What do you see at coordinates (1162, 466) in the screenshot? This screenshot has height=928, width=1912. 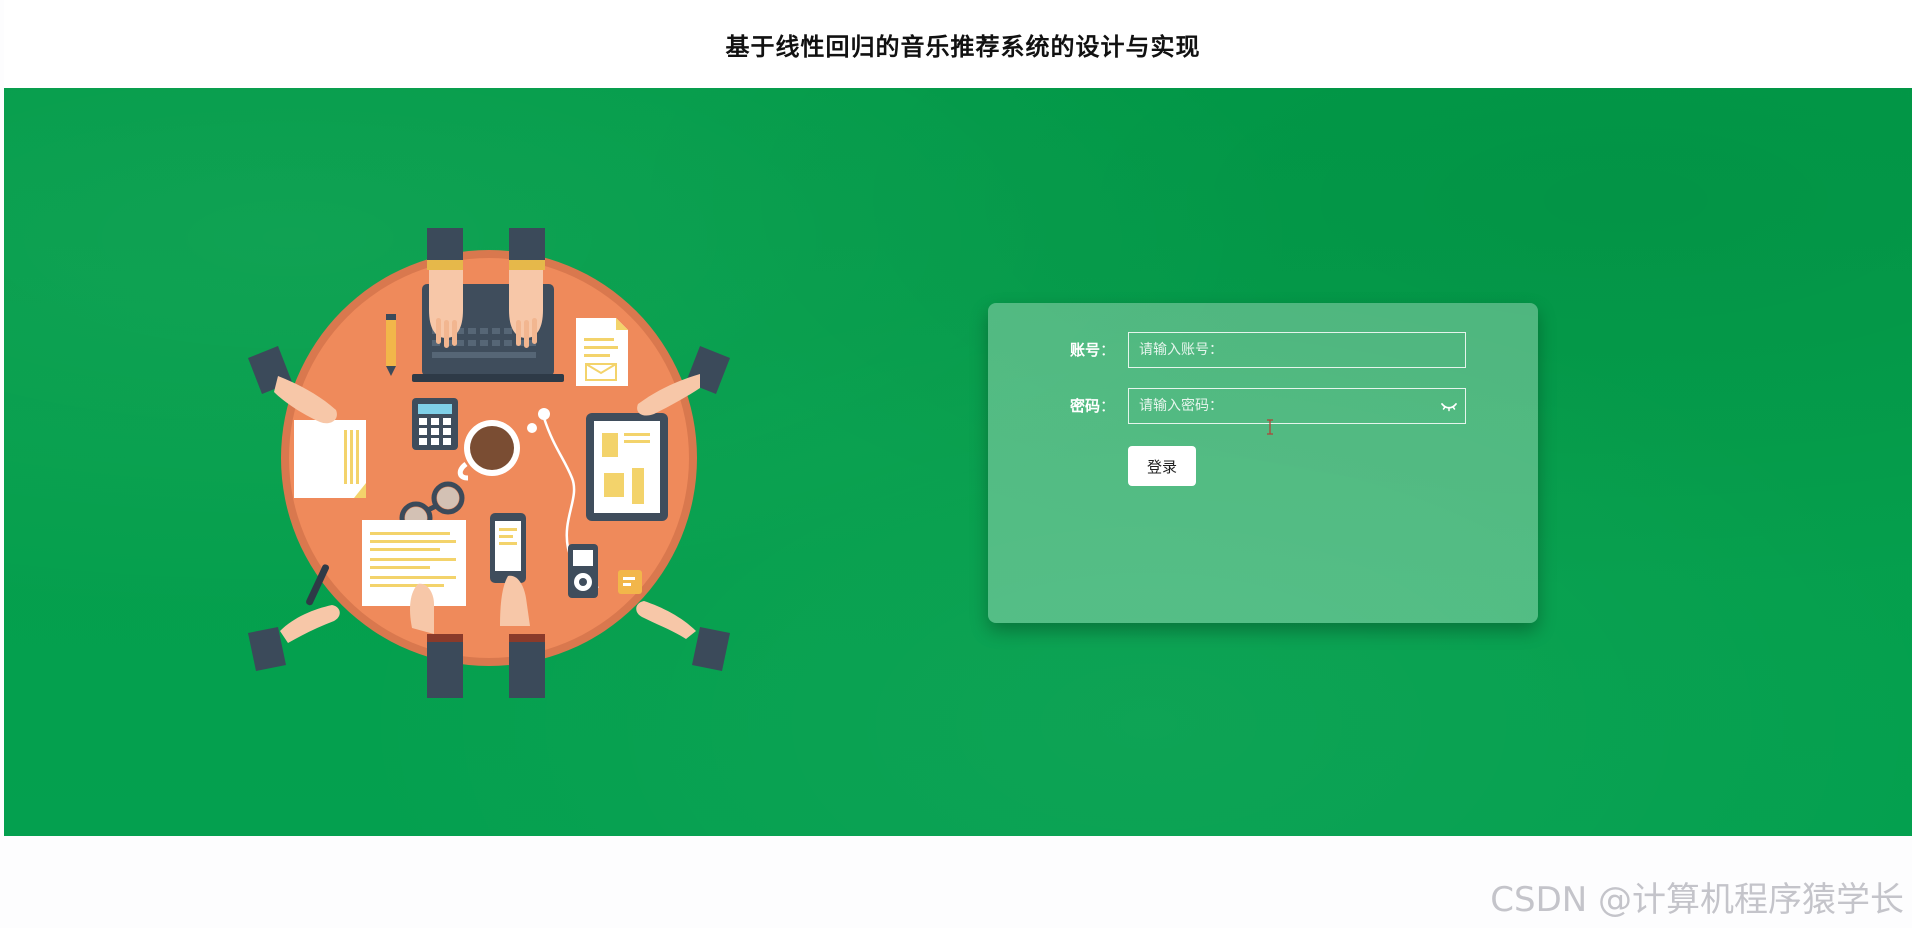 I see `login-button: 登录` at bounding box center [1162, 466].